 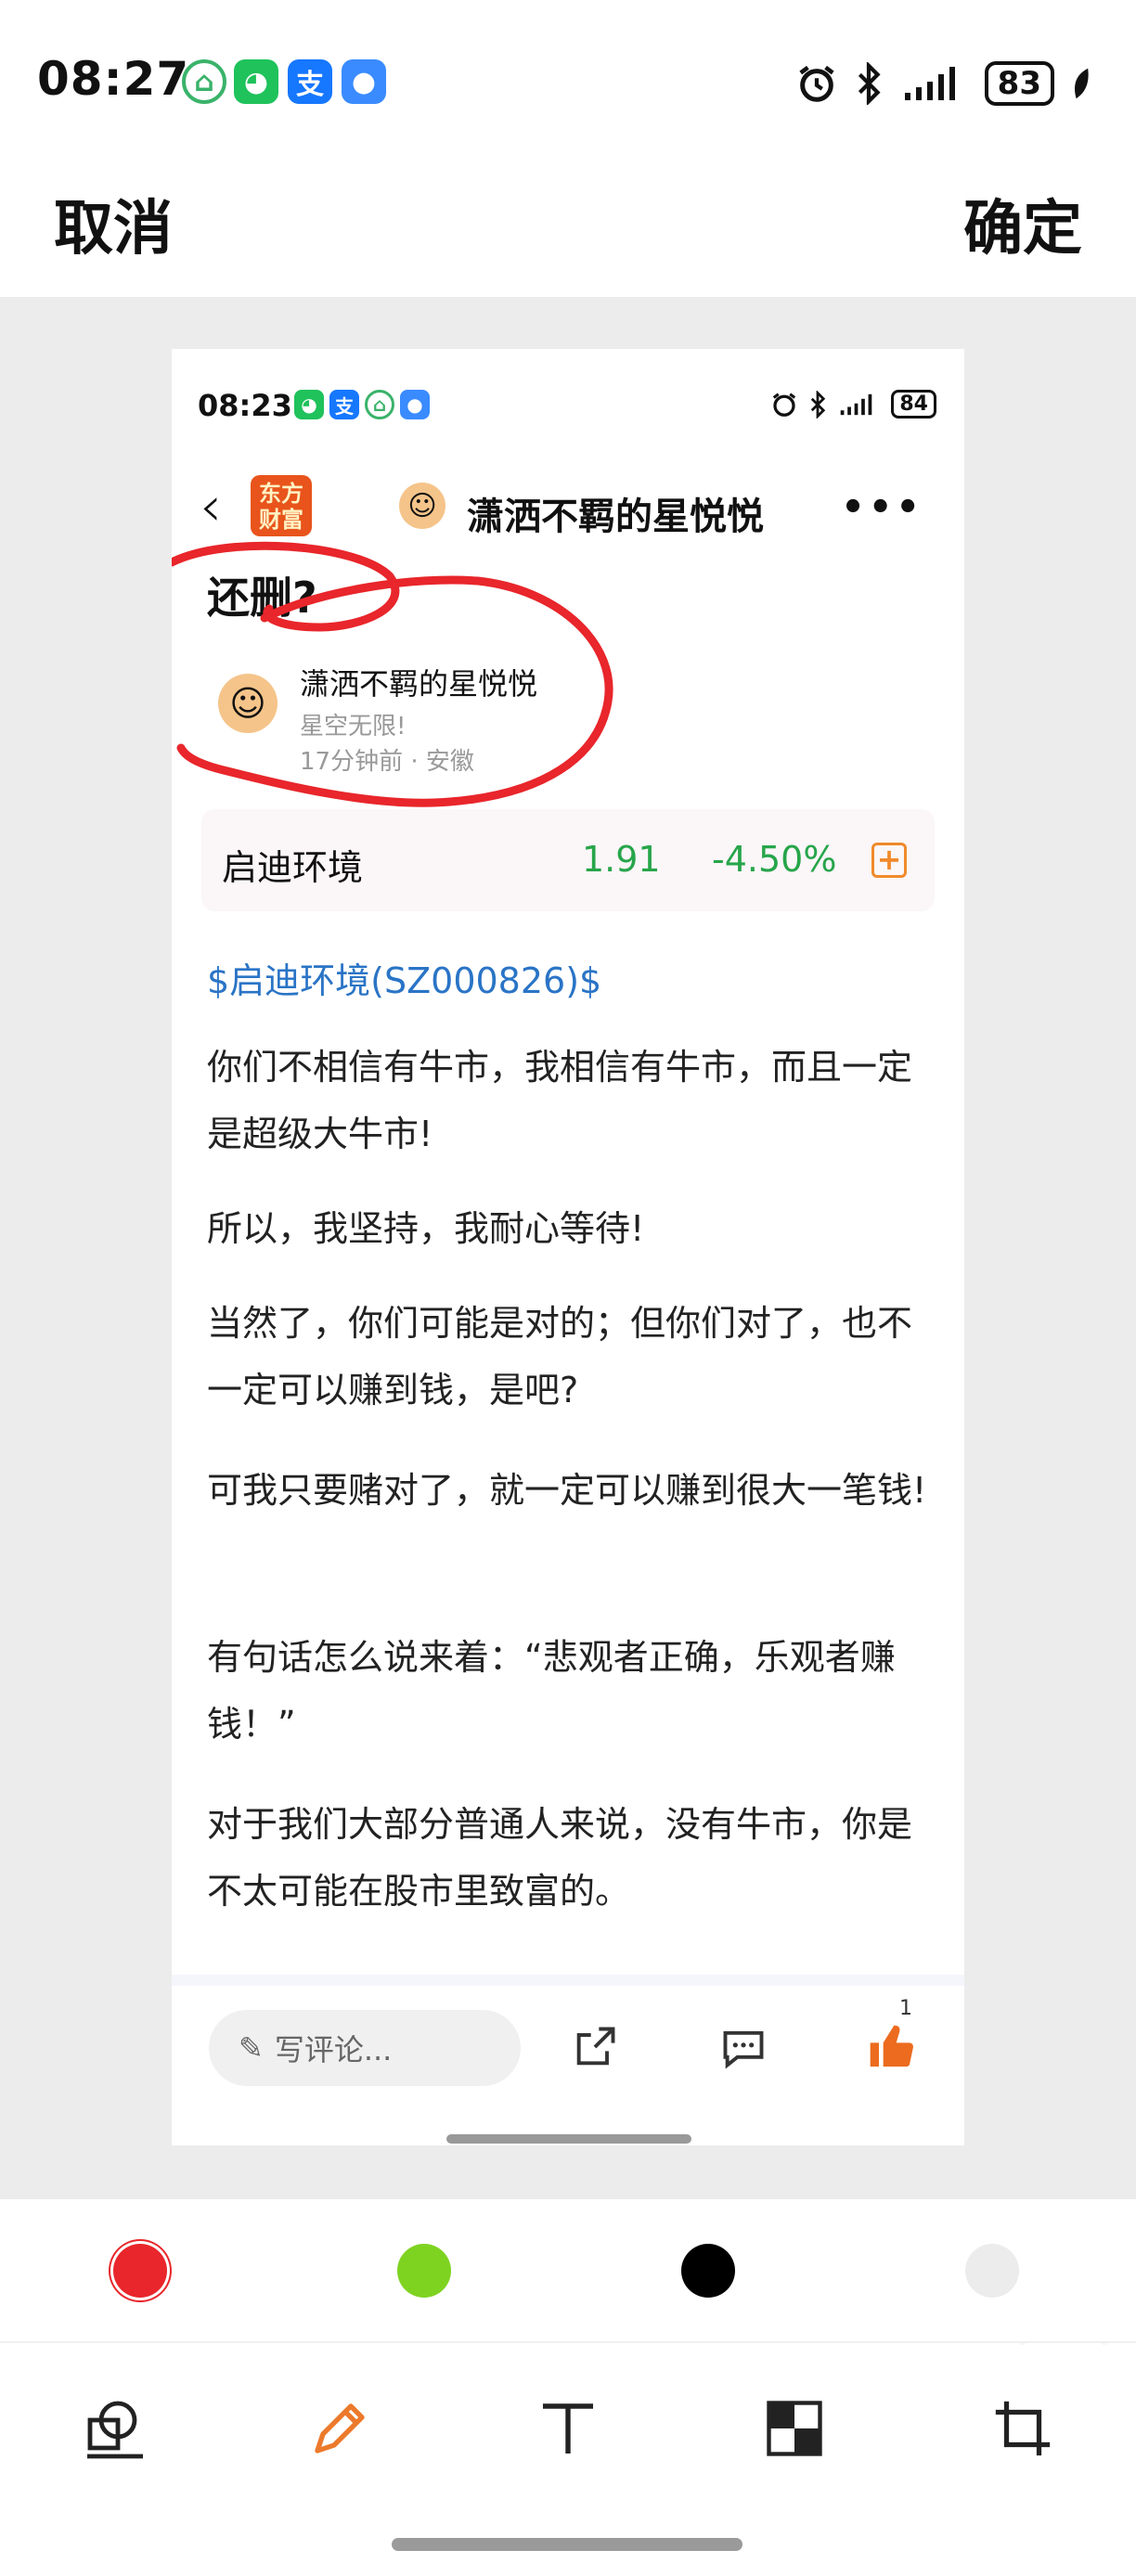 I want to click on color-palette, so click(x=568, y=2271).